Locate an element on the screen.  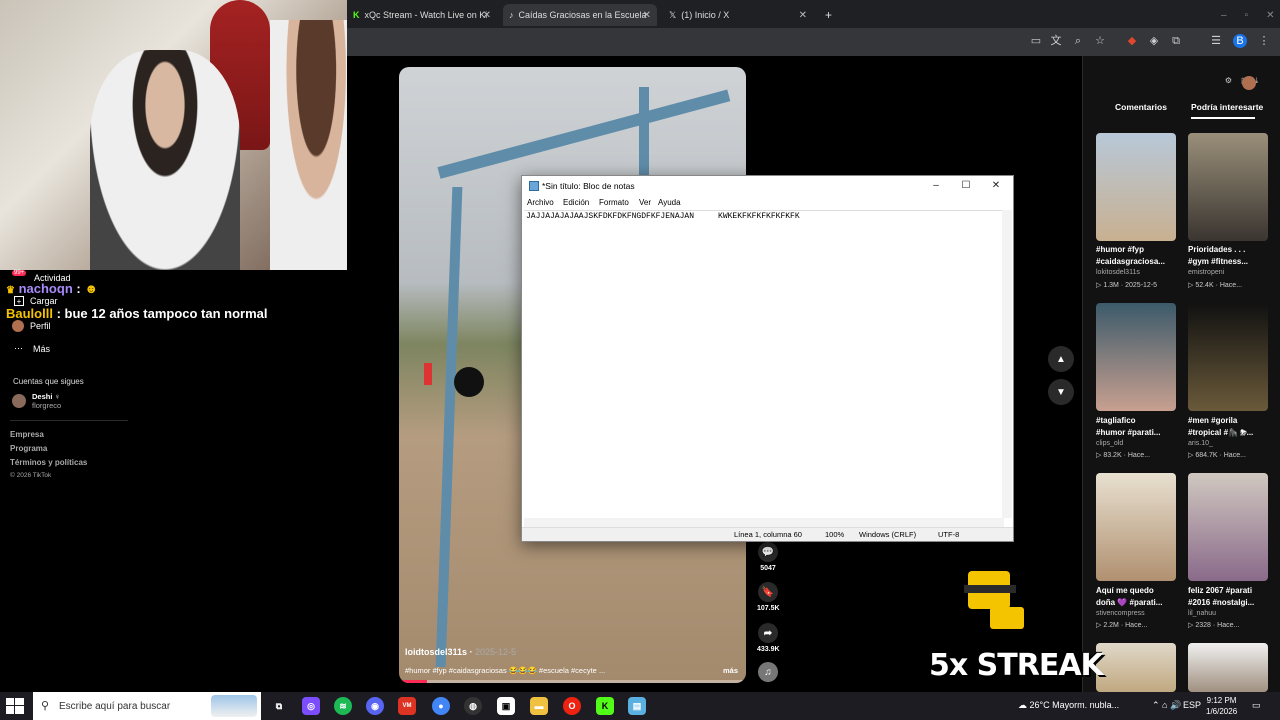
vertical-scrollbar is located at coordinates (1007, 364).